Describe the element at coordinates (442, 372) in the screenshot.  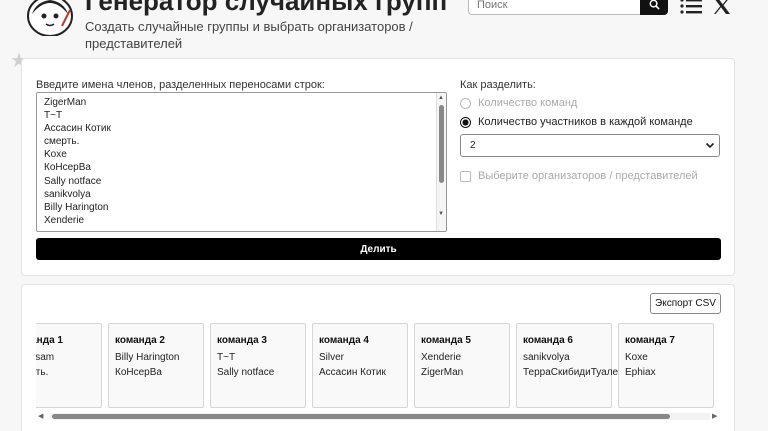
I see `team-member: ZigerMan` at that location.